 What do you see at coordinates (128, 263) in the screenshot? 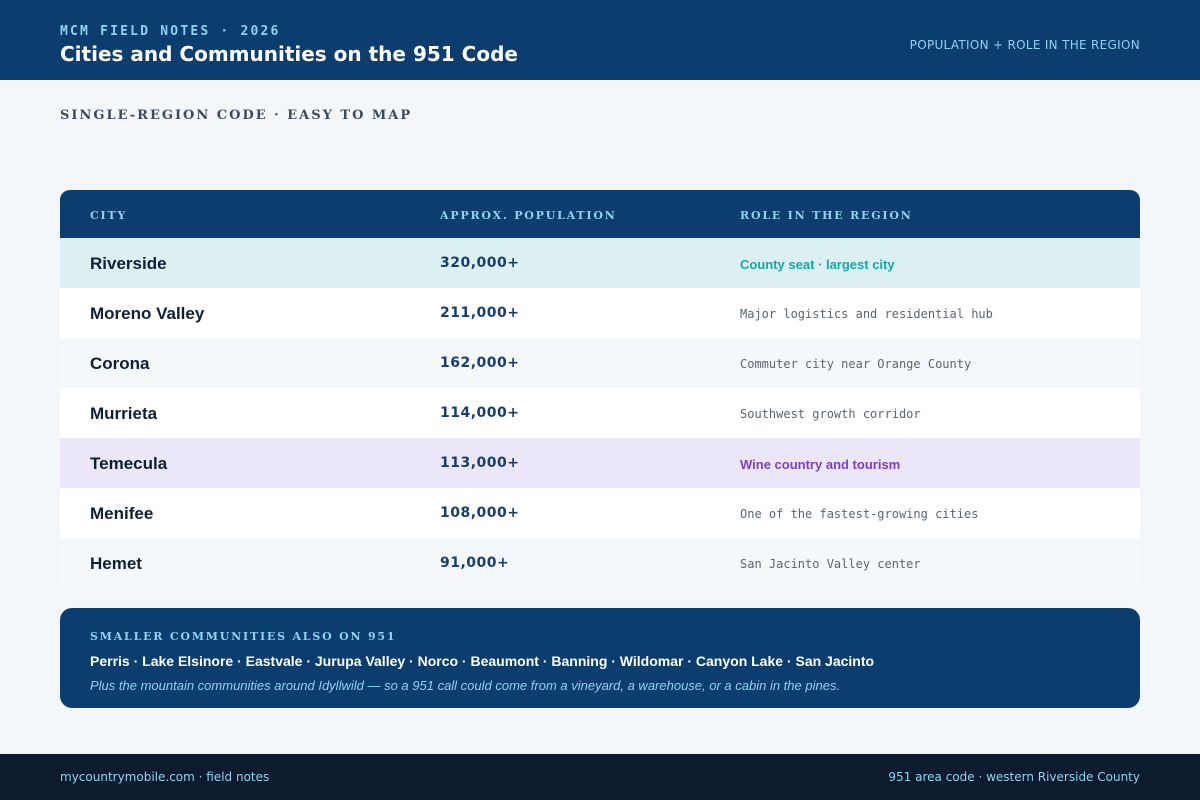
I see `city-name: Riverside` at bounding box center [128, 263].